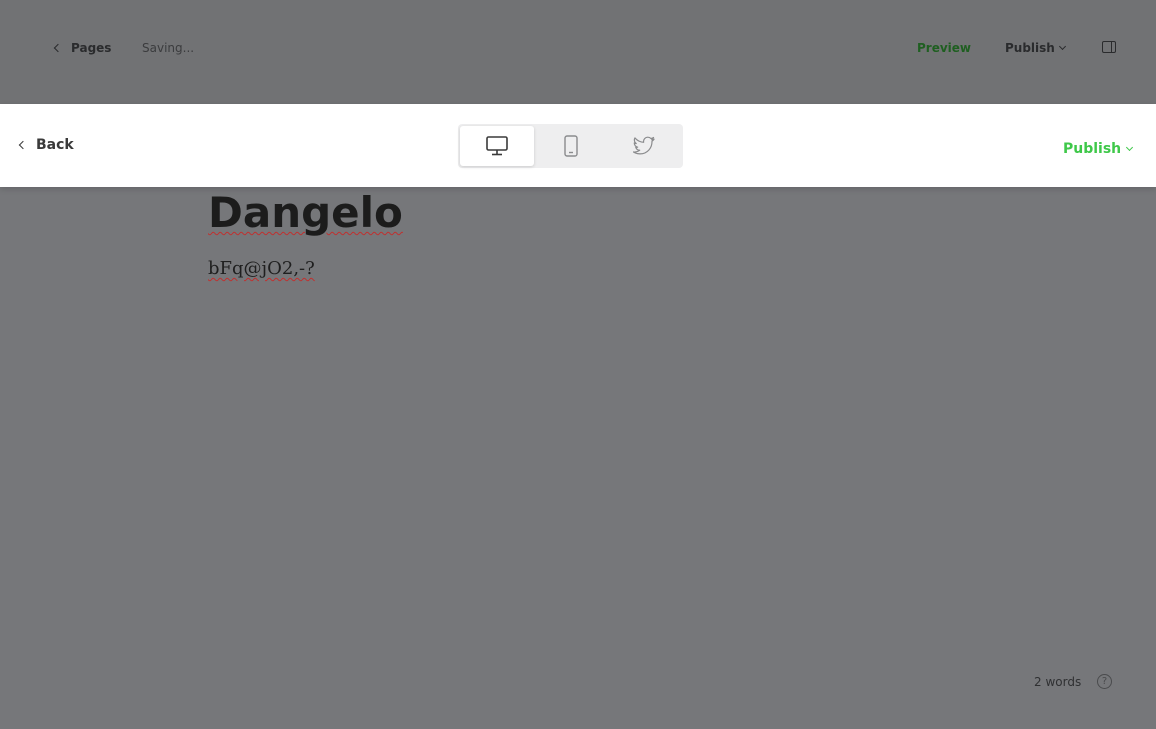  What do you see at coordinates (1030, 48) in the screenshot?
I see `topbar-publish-label: Publish` at bounding box center [1030, 48].